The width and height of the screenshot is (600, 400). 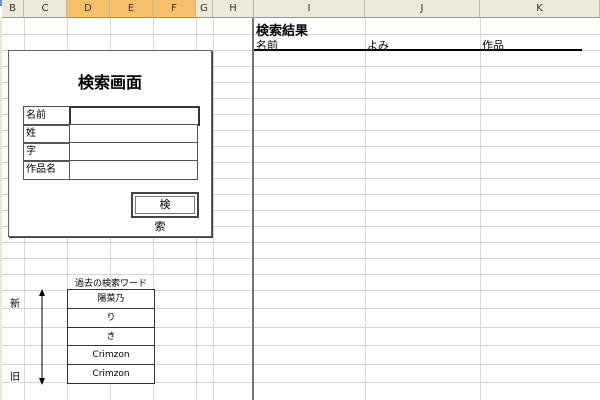 What do you see at coordinates (46, 134) in the screenshot?
I see `field-label-surname: 姓` at bounding box center [46, 134].